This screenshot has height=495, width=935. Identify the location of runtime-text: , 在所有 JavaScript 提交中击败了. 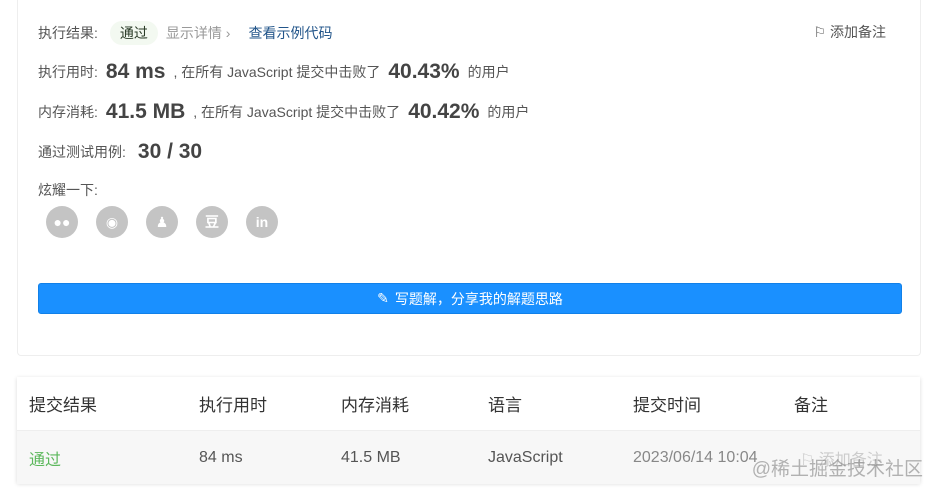
(277, 72).